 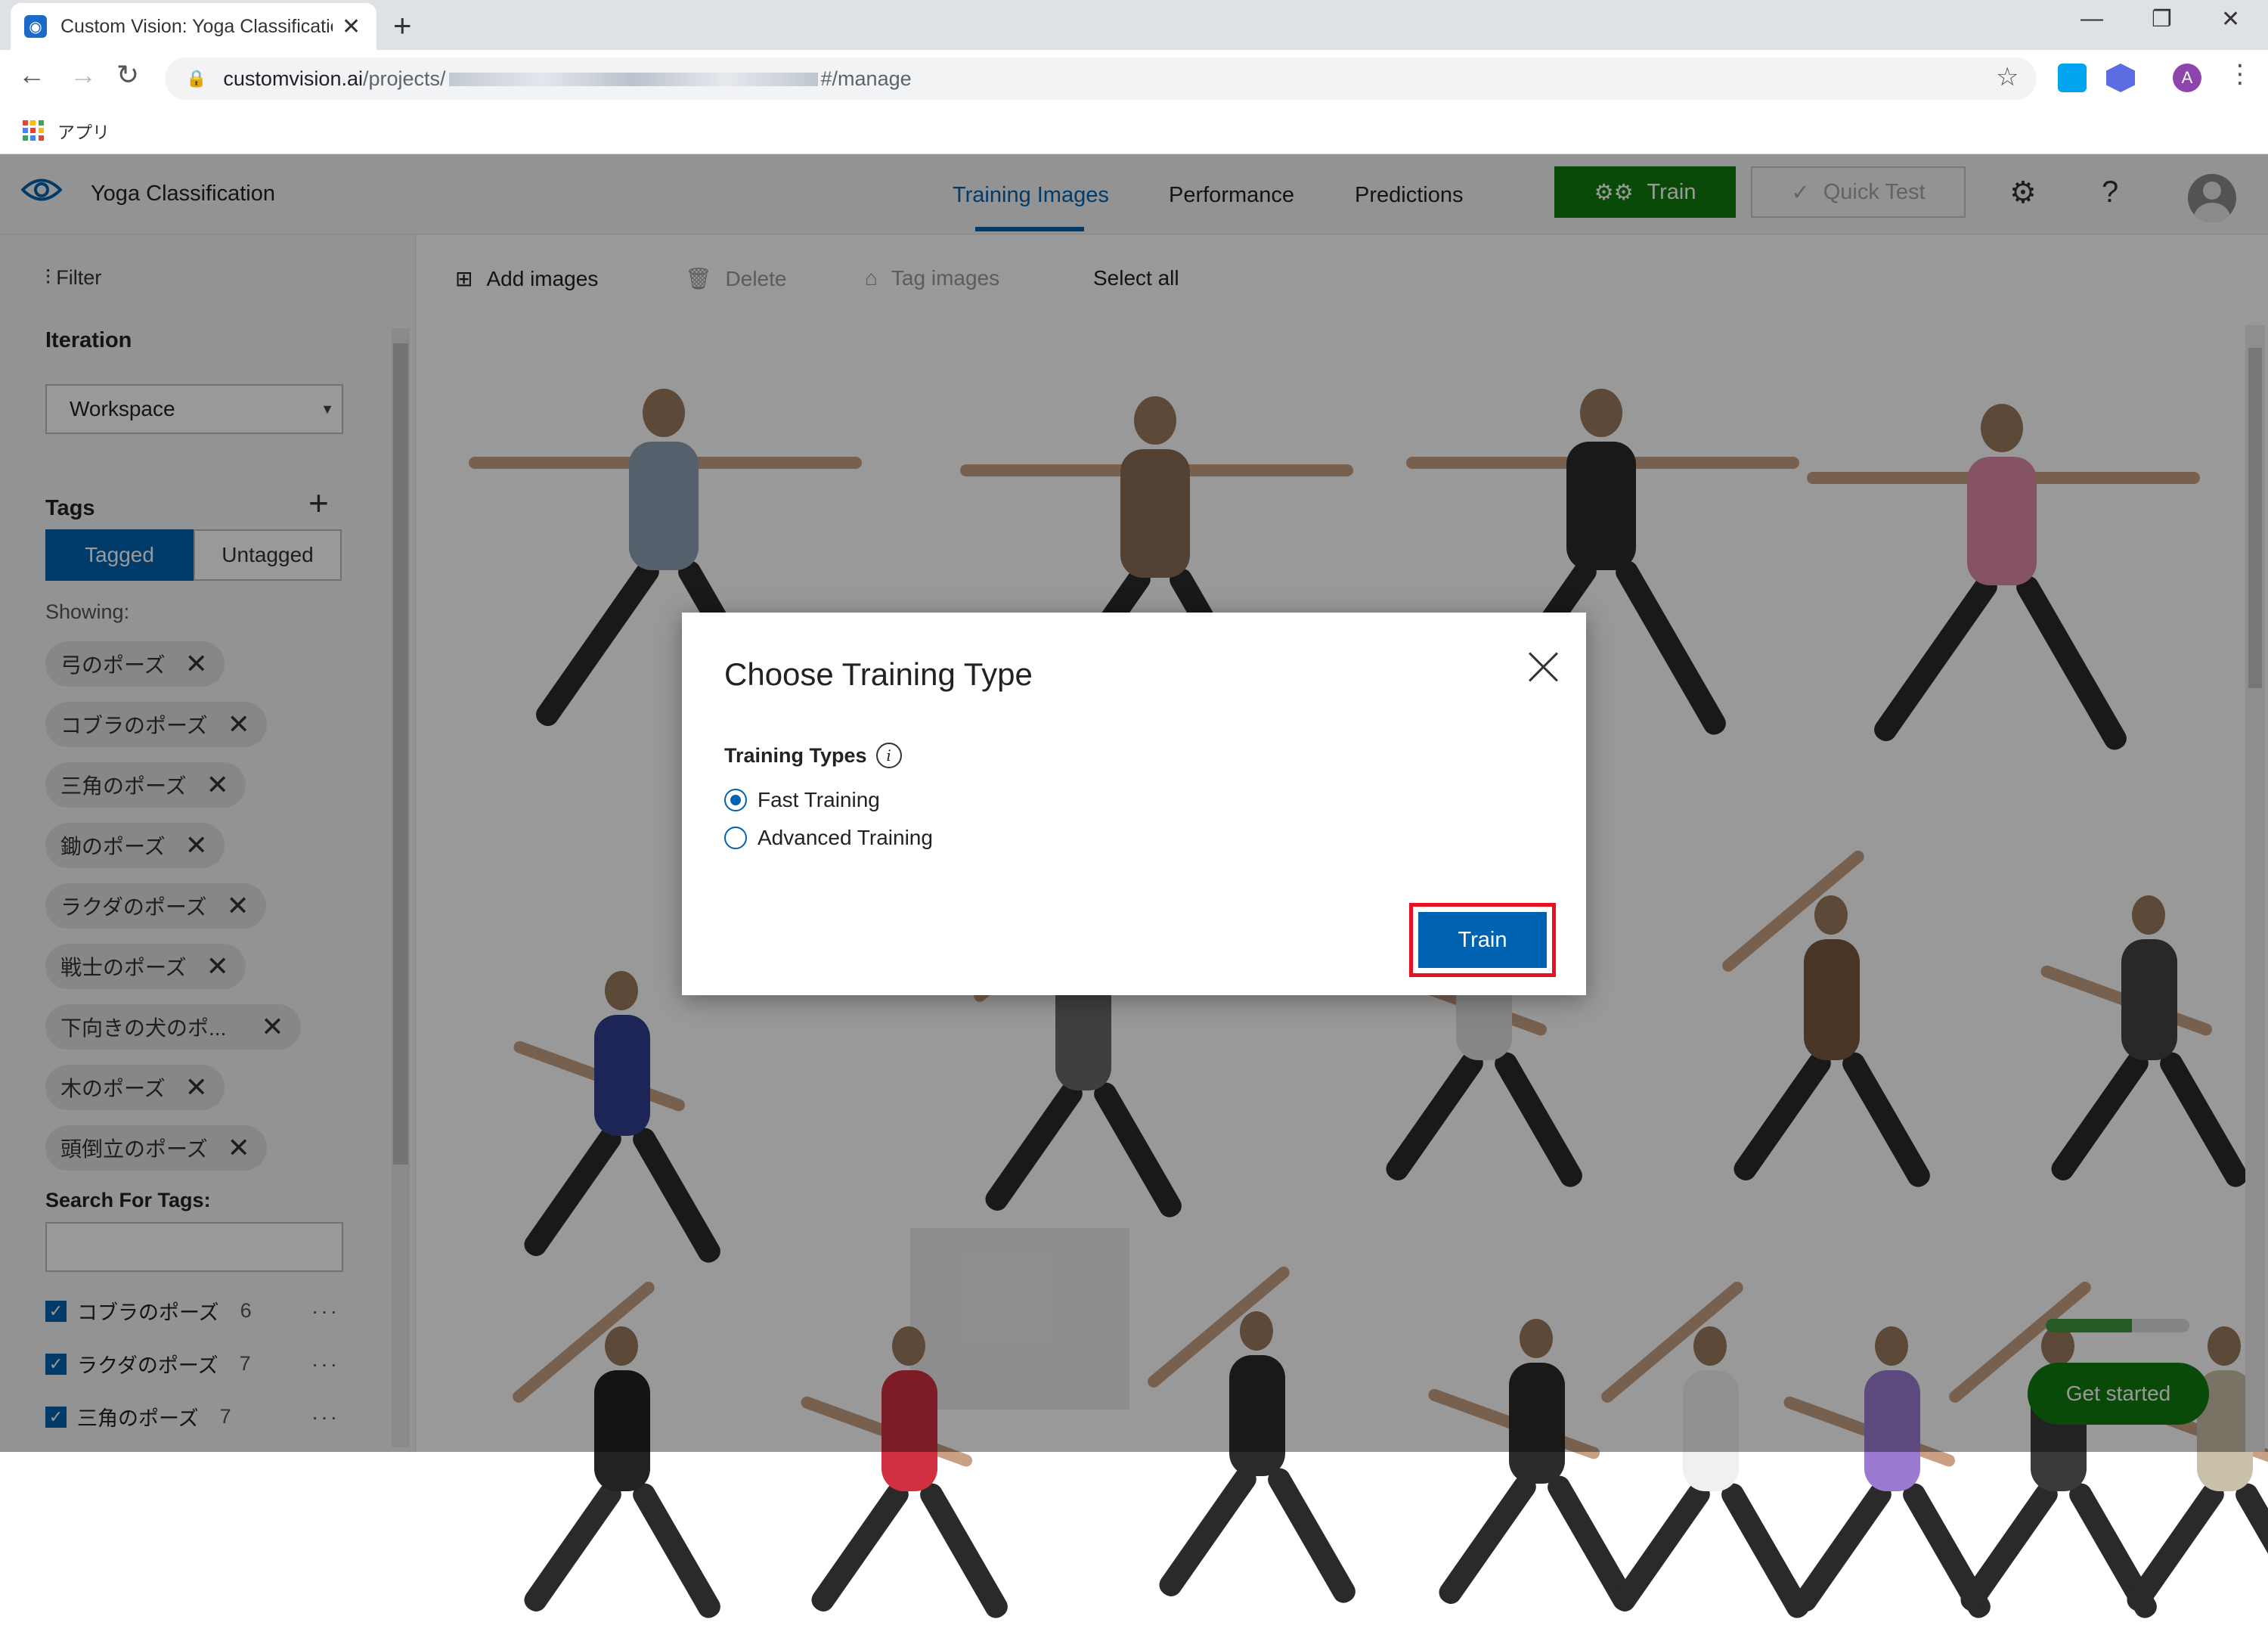 What do you see at coordinates (127, 75) in the screenshot?
I see `reload-icon: ↻` at bounding box center [127, 75].